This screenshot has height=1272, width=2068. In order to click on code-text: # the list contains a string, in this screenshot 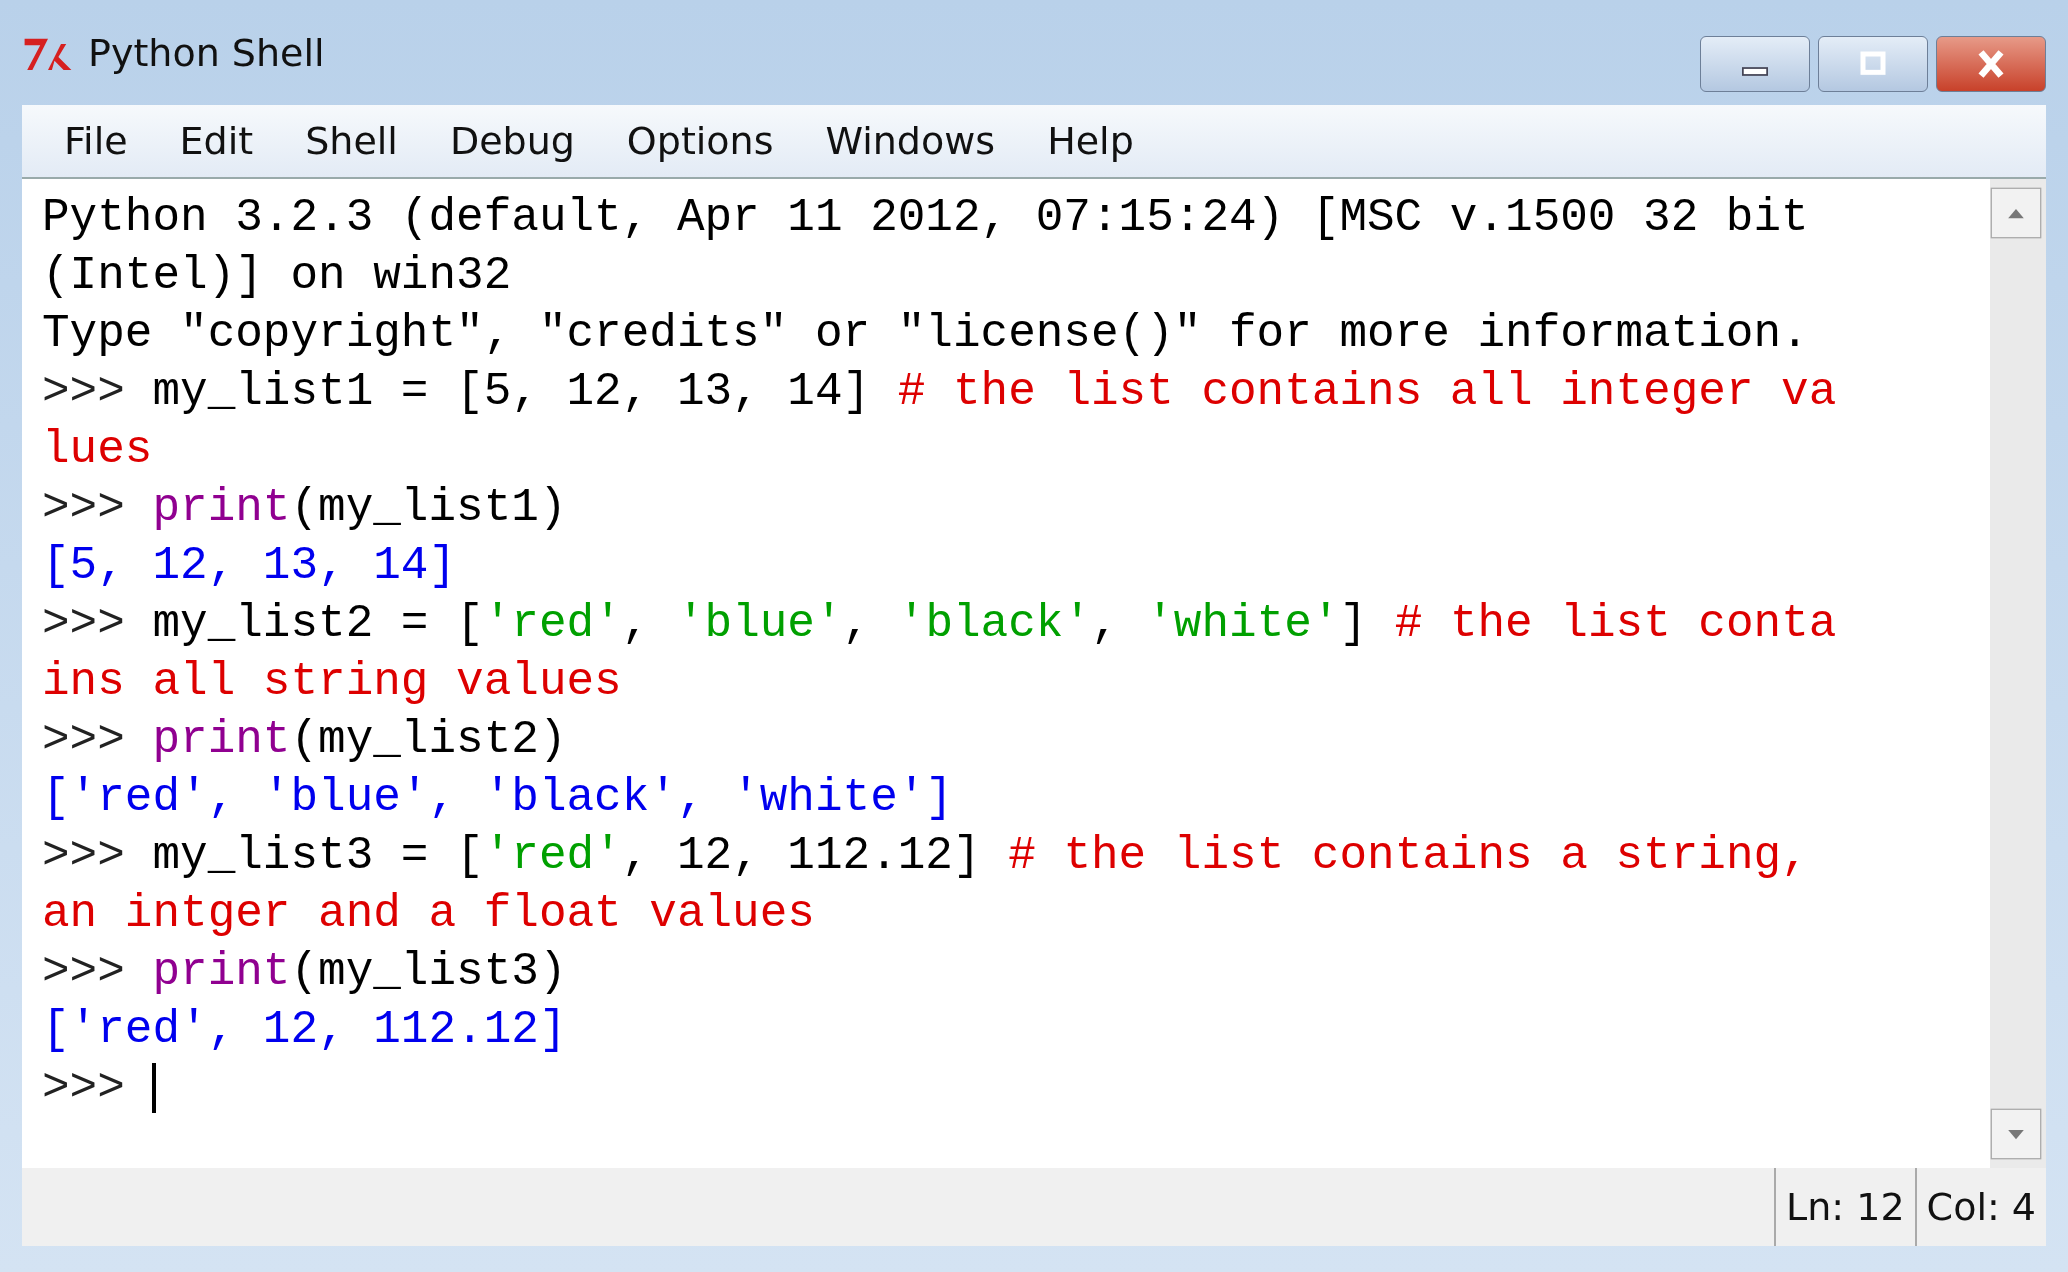, I will do `click(1408, 856)`.